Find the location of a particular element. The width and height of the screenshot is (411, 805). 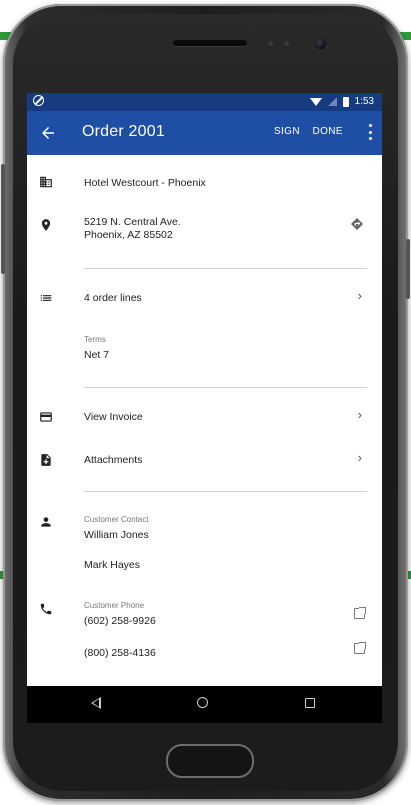

credit-card-icon is located at coordinates (46, 417).